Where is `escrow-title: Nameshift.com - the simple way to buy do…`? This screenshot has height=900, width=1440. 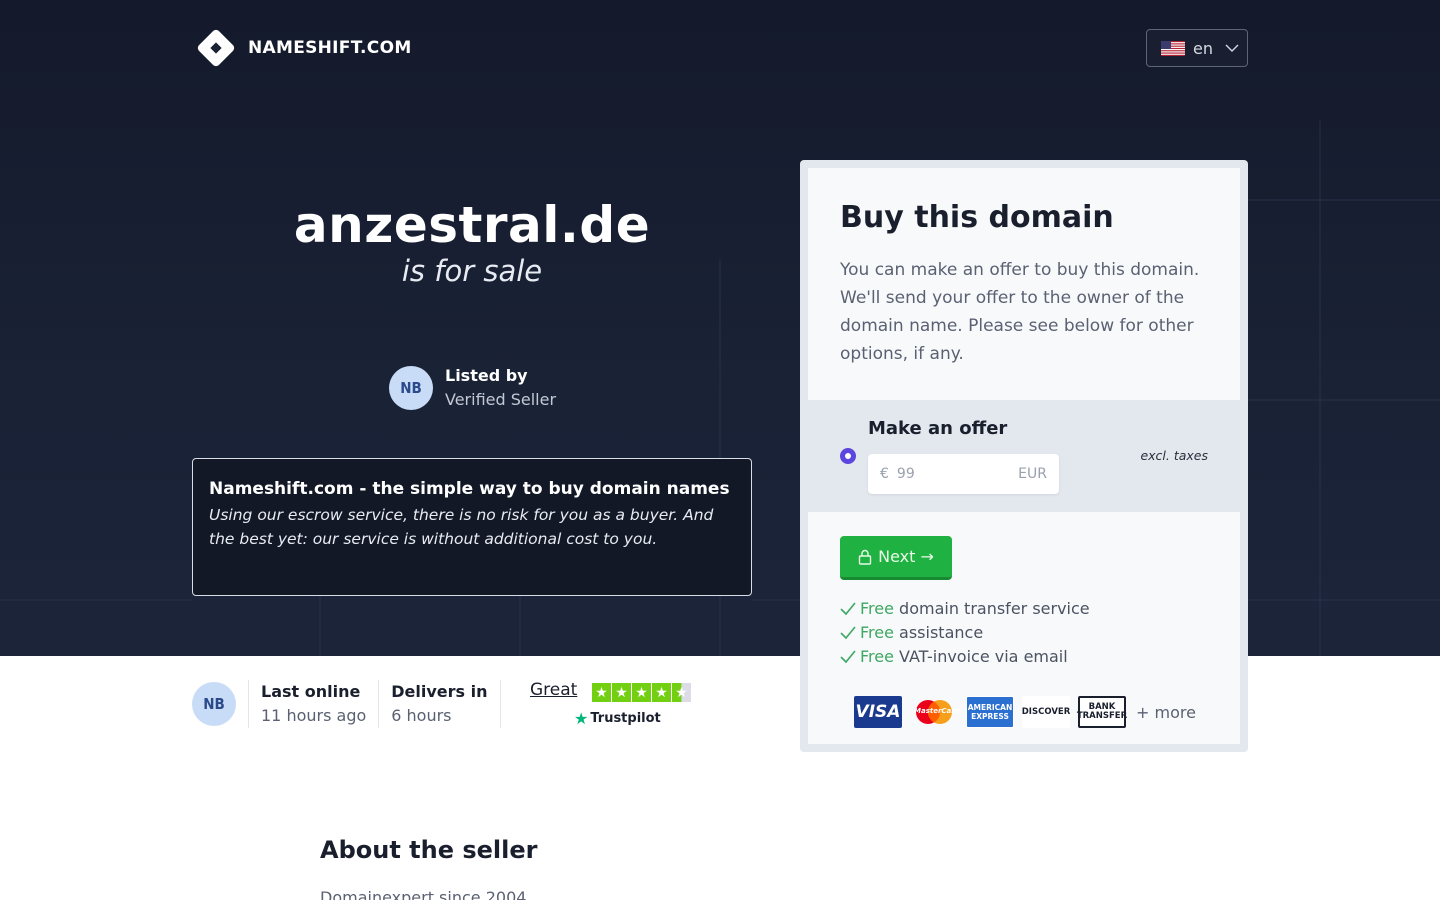 escrow-title: Nameshift.com - the simple way to buy do… is located at coordinates (469, 489).